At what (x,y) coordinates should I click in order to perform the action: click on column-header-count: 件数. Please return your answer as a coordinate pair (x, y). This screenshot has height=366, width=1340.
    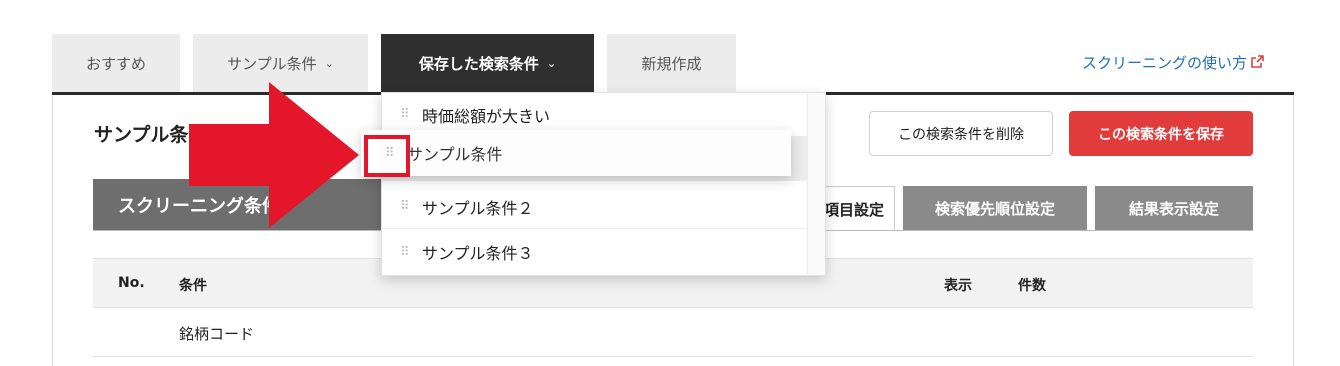
    Looking at the image, I should click on (1032, 286).